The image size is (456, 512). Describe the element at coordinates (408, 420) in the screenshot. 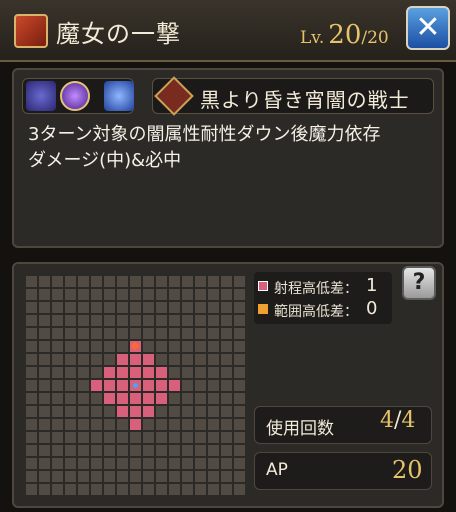

I see `uses-max: 4` at that location.